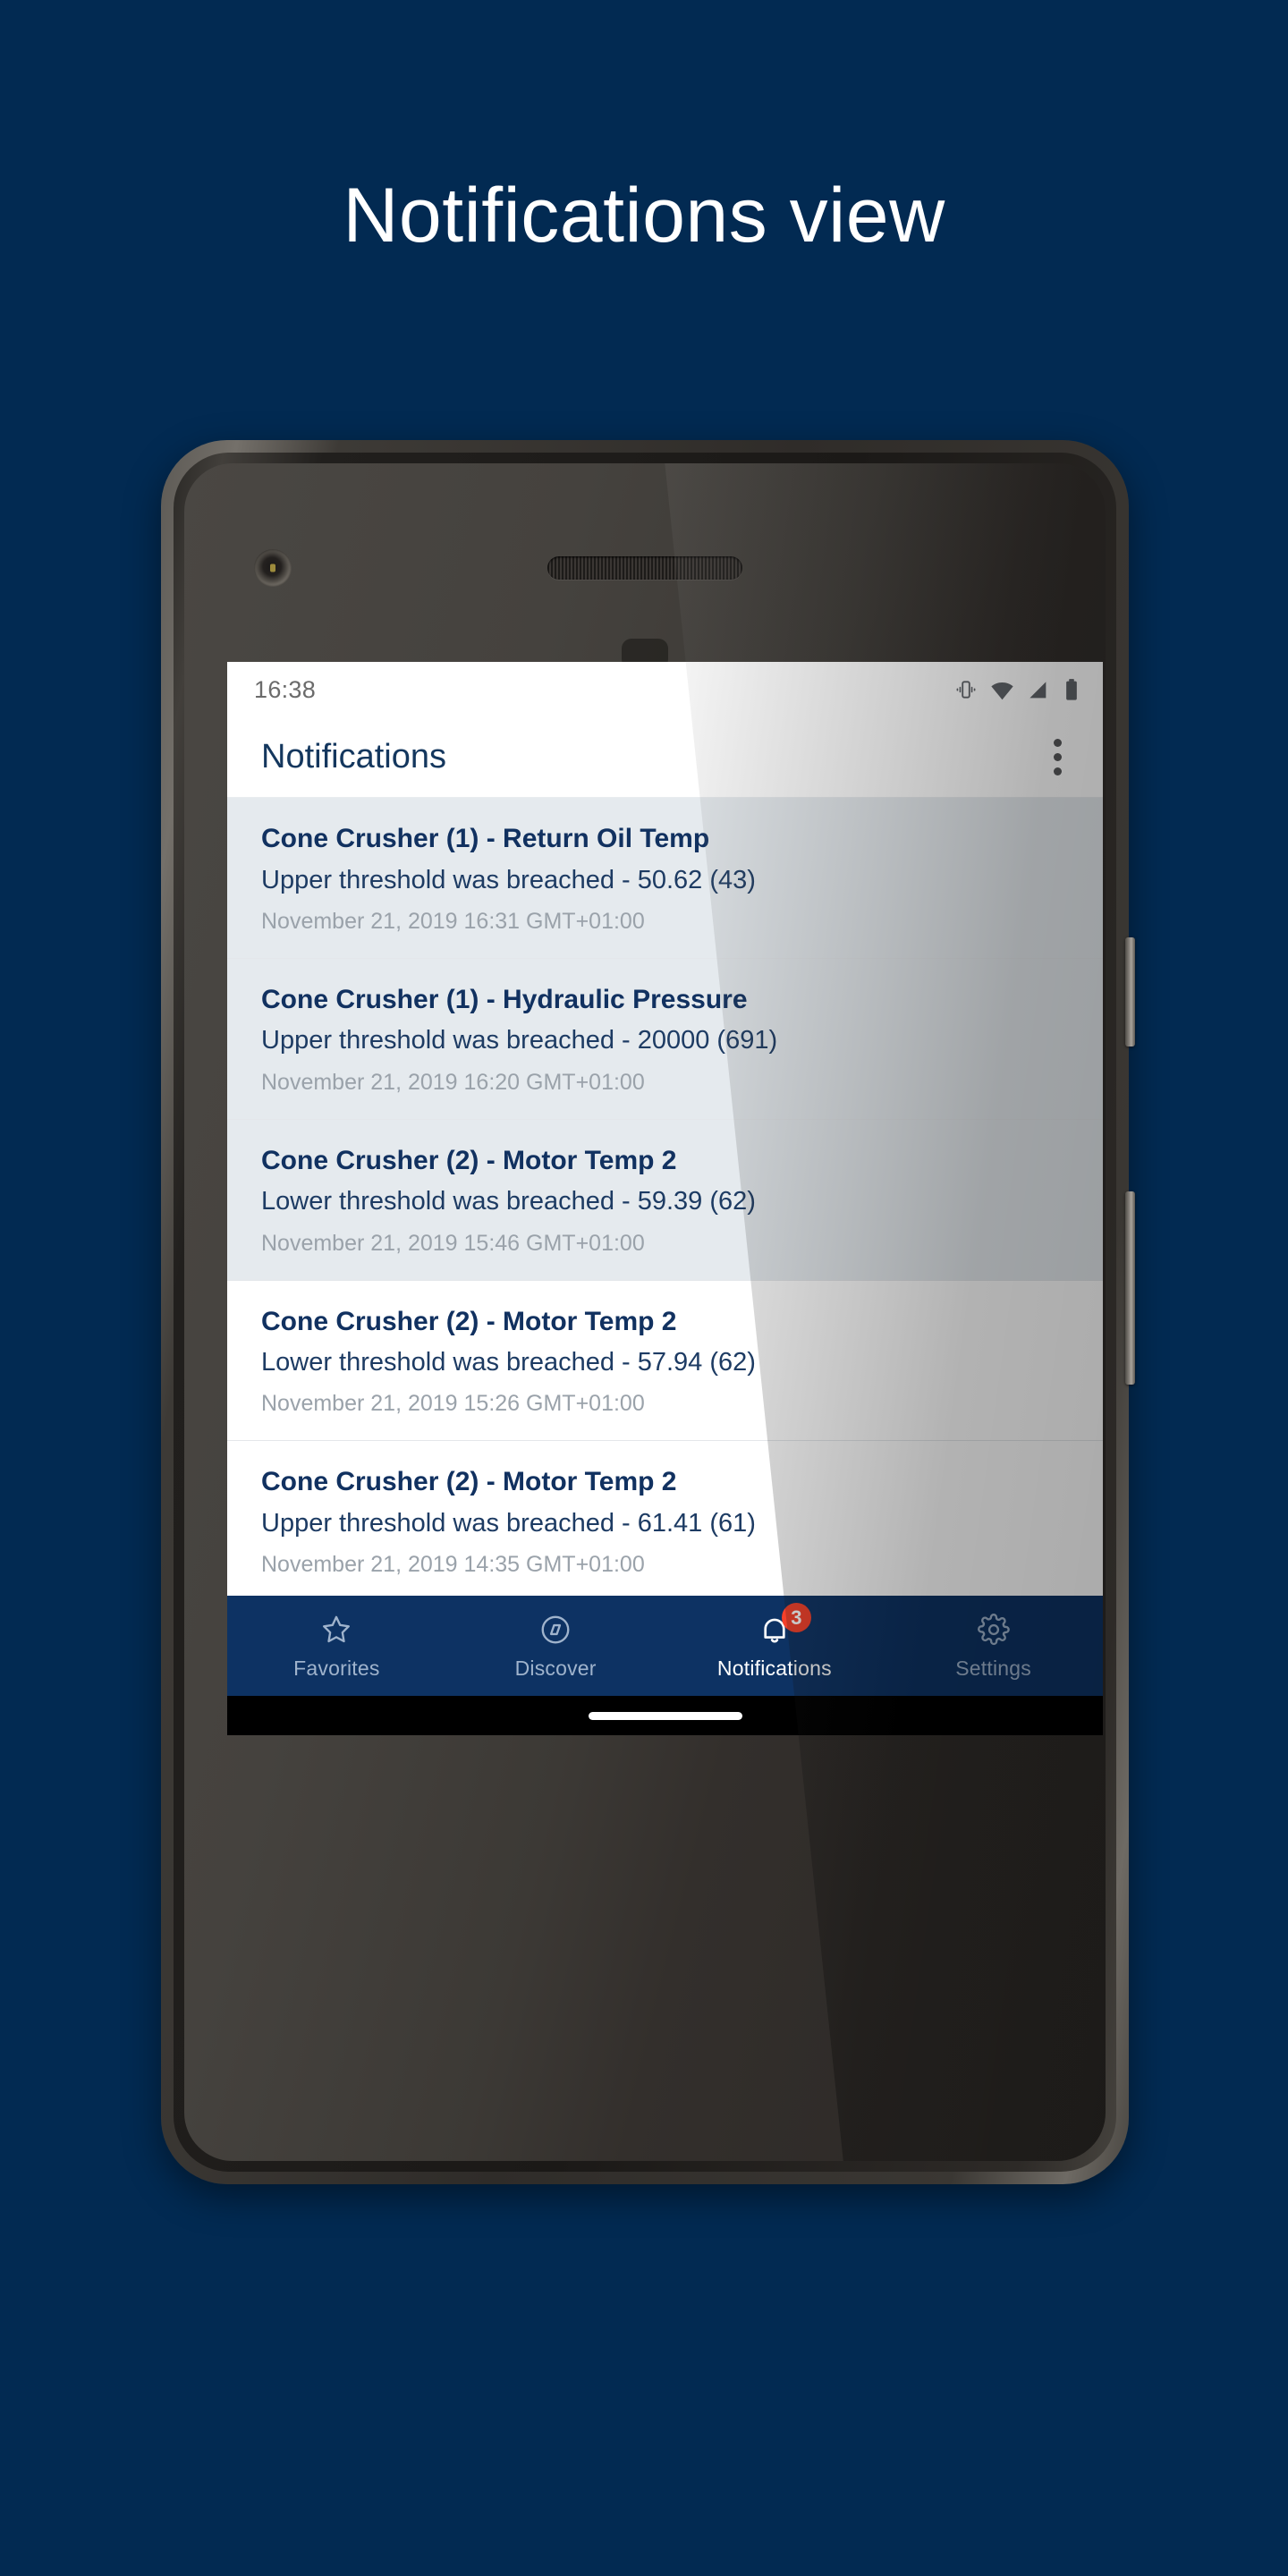 Image resolution: width=1288 pixels, height=2576 pixels. What do you see at coordinates (485, 838) in the screenshot?
I see `notification-title: Cone Crusher (1) - Return Oil Temp` at bounding box center [485, 838].